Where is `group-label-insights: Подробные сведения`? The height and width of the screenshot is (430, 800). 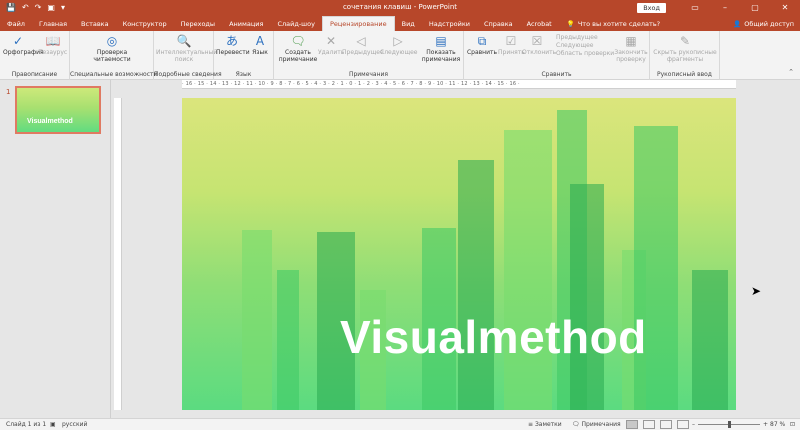
group-label-insights: Подробные сведения is located at coordinates (188, 74).